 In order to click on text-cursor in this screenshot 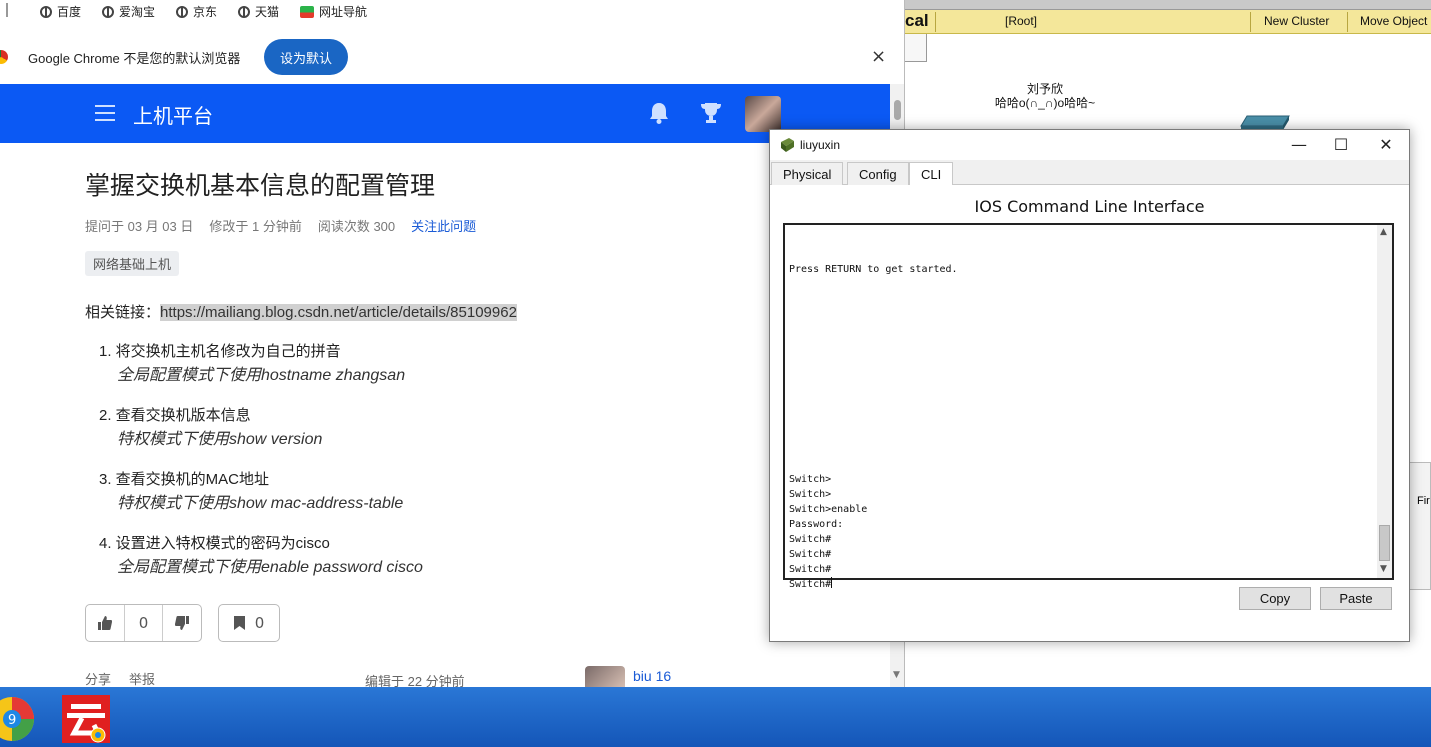, I will do `click(832, 582)`.